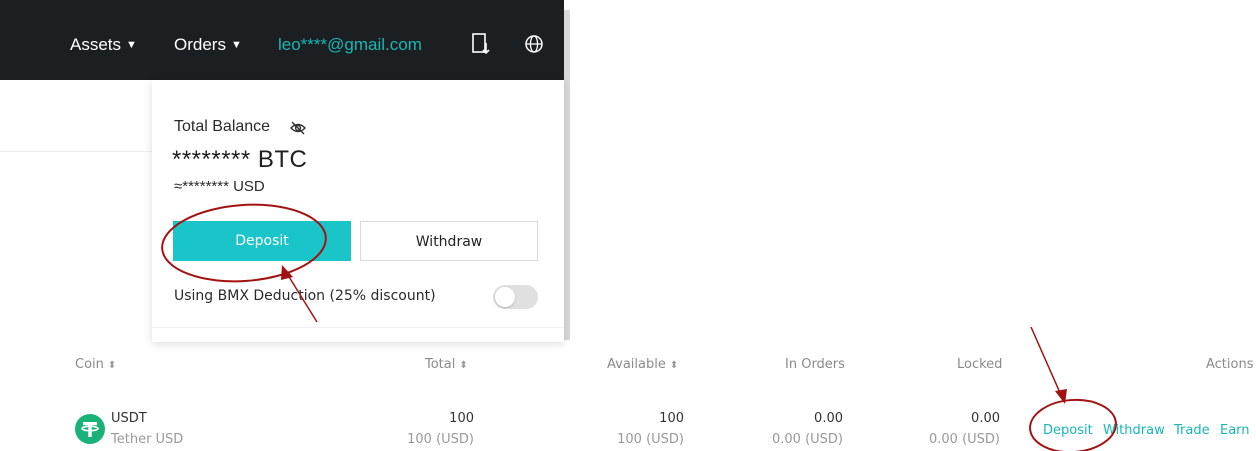  Describe the element at coordinates (1235, 431) in the screenshot. I see `row-earn-link: Earn` at that location.